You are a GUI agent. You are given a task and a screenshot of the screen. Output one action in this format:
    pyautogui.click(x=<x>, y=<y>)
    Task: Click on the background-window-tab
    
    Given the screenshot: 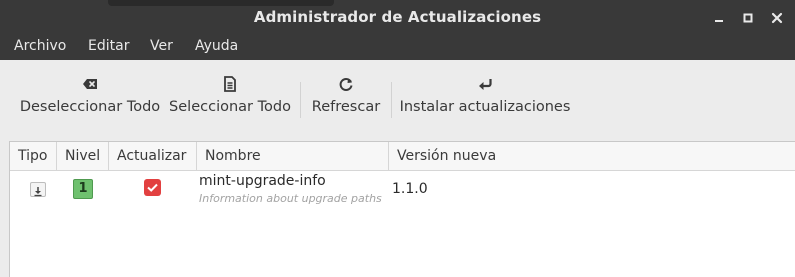 What is the action you would take?
    pyautogui.click(x=221, y=3)
    